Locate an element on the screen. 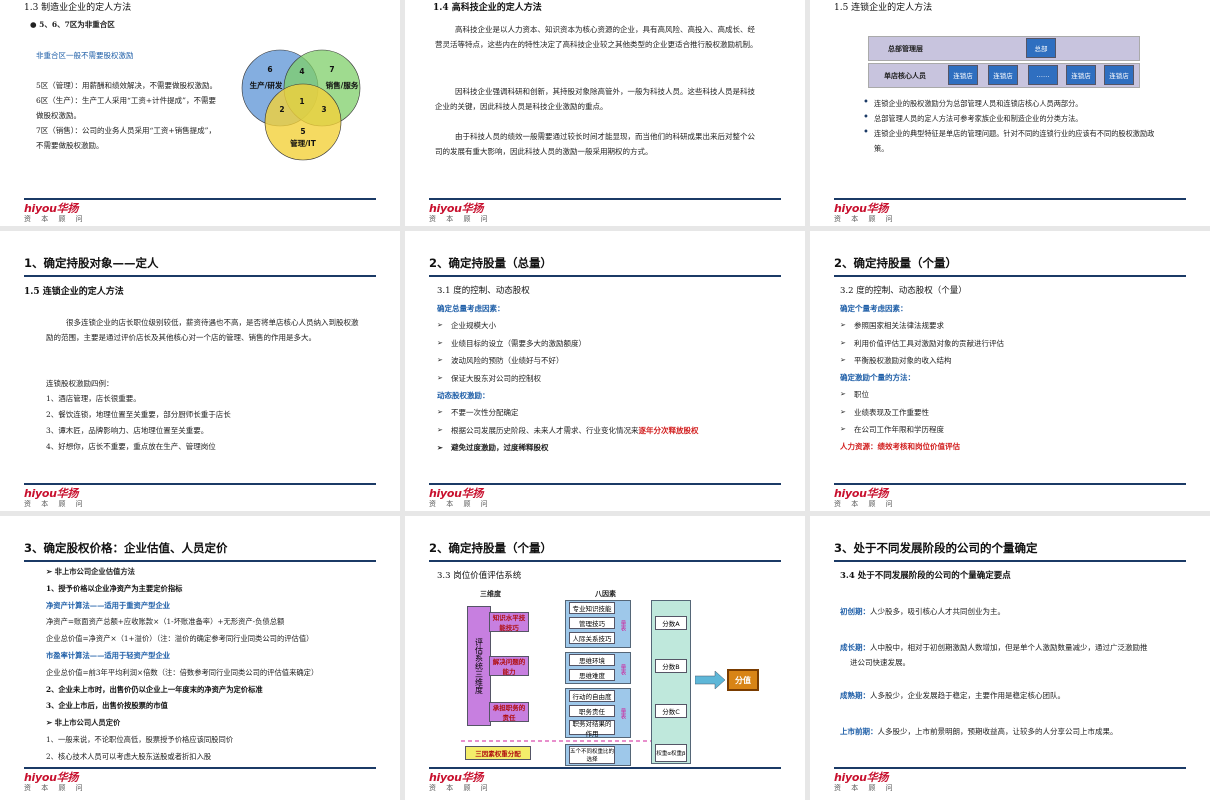 The height and width of the screenshot is (800, 1210). bullet-text: 5、6、7区为非重合区 is located at coordinates (77, 24).